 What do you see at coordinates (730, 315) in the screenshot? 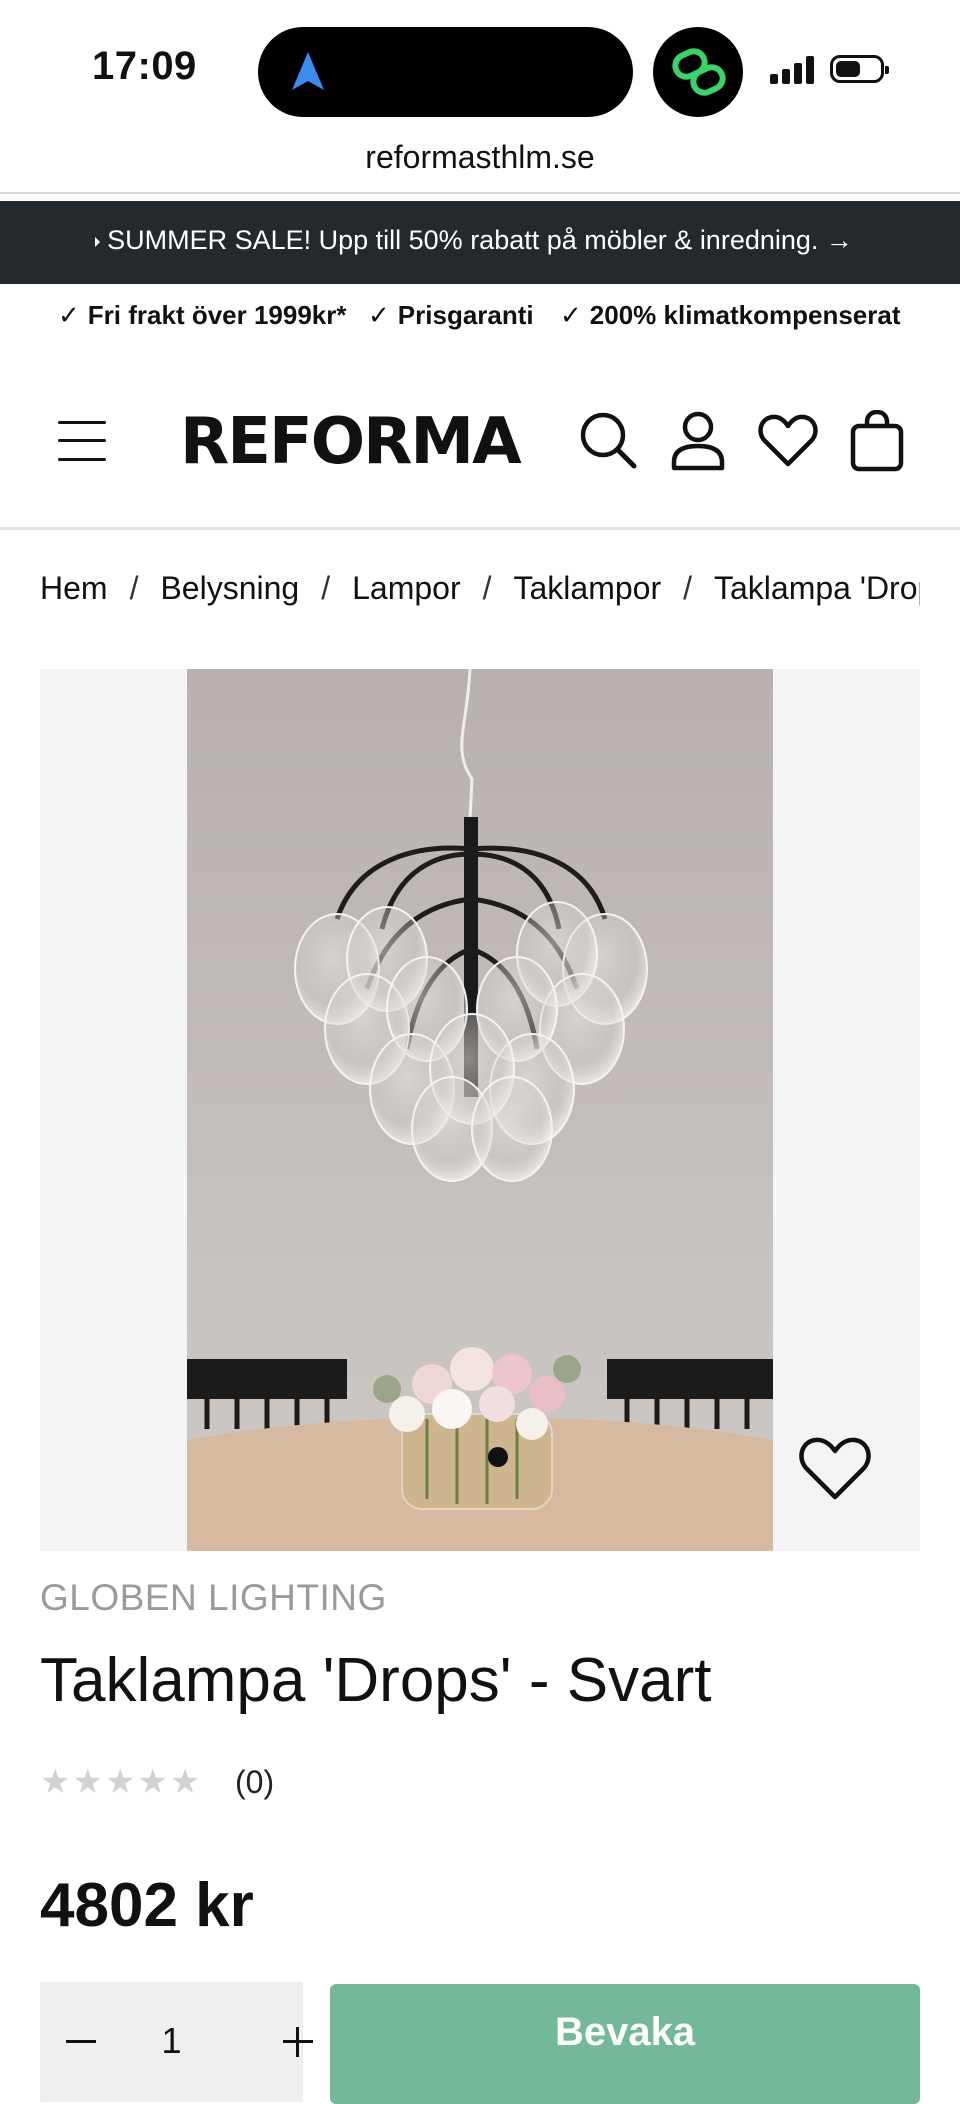
I see `usp-item: ✓ 200% klimatkompenserat` at bounding box center [730, 315].